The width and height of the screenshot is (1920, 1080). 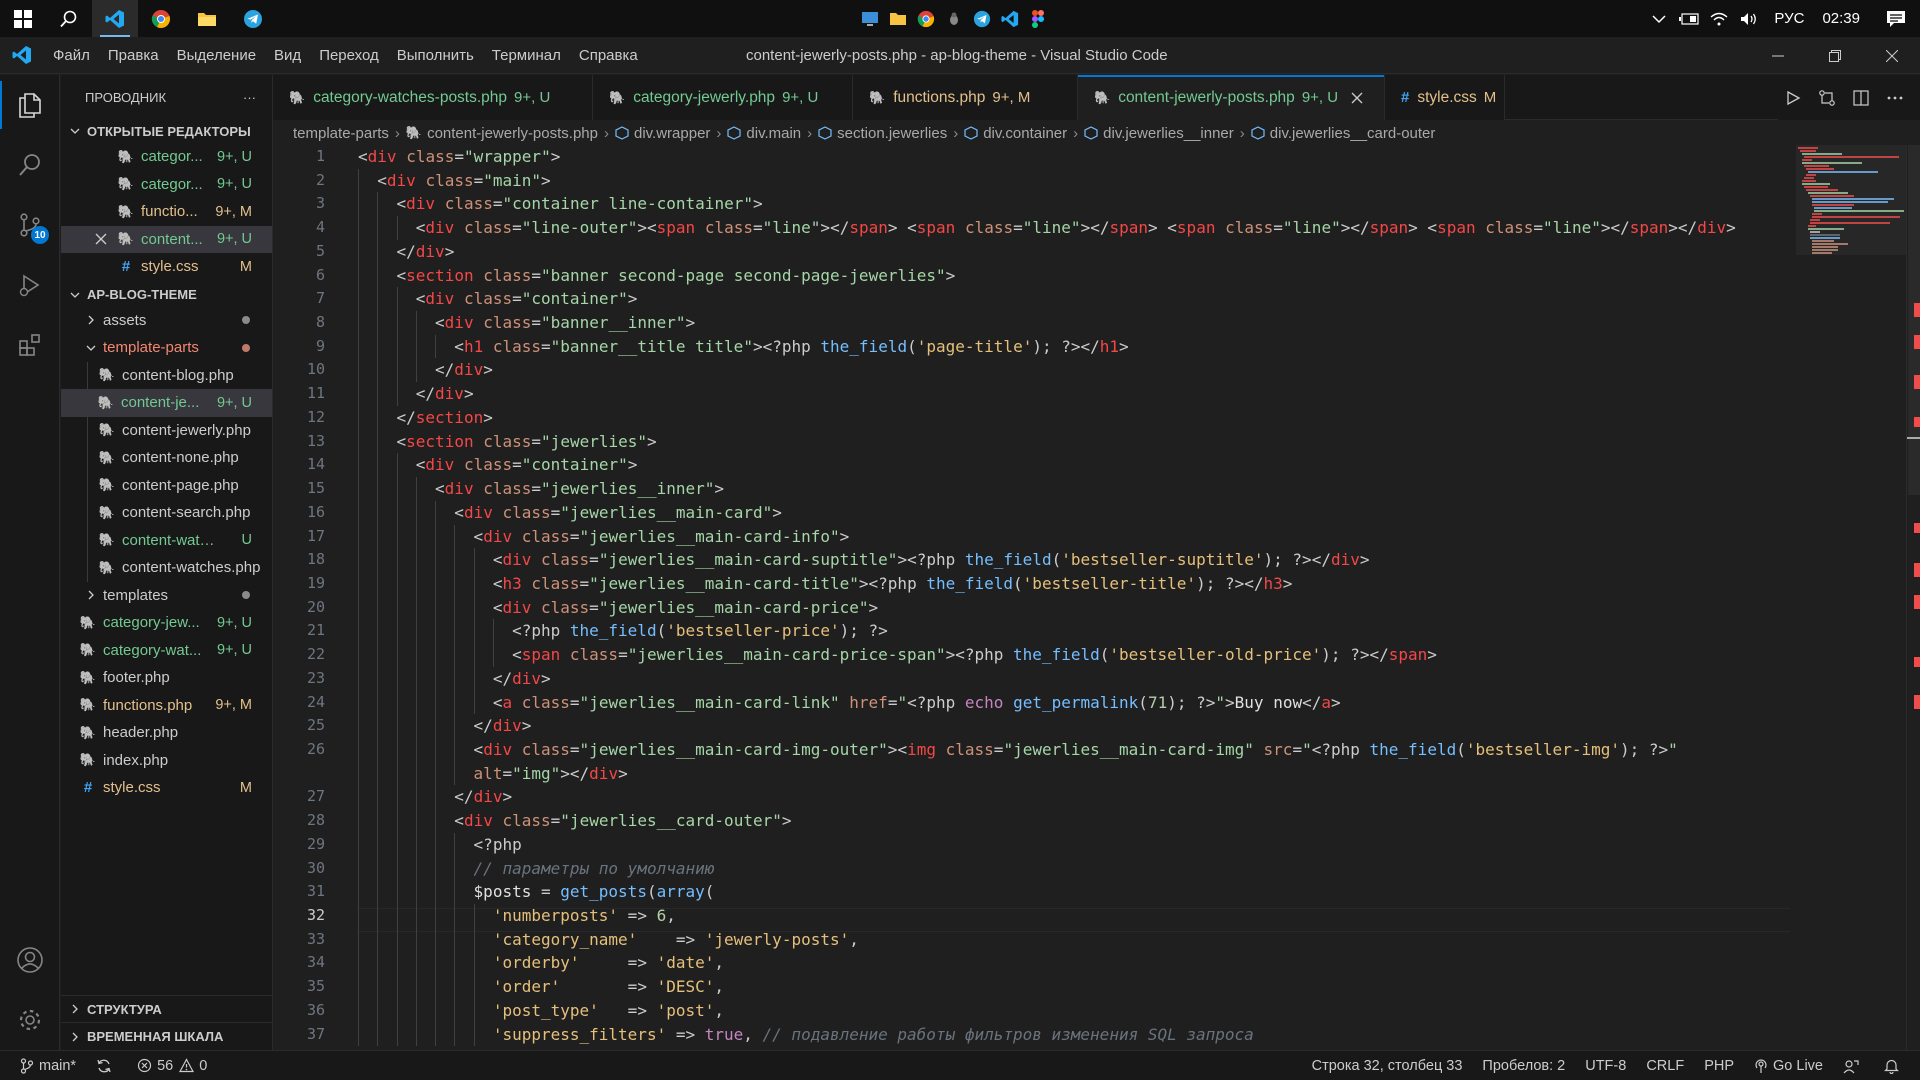 What do you see at coordinates (349, 55) in the screenshot?
I see `menu-go: Переход` at bounding box center [349, 55].